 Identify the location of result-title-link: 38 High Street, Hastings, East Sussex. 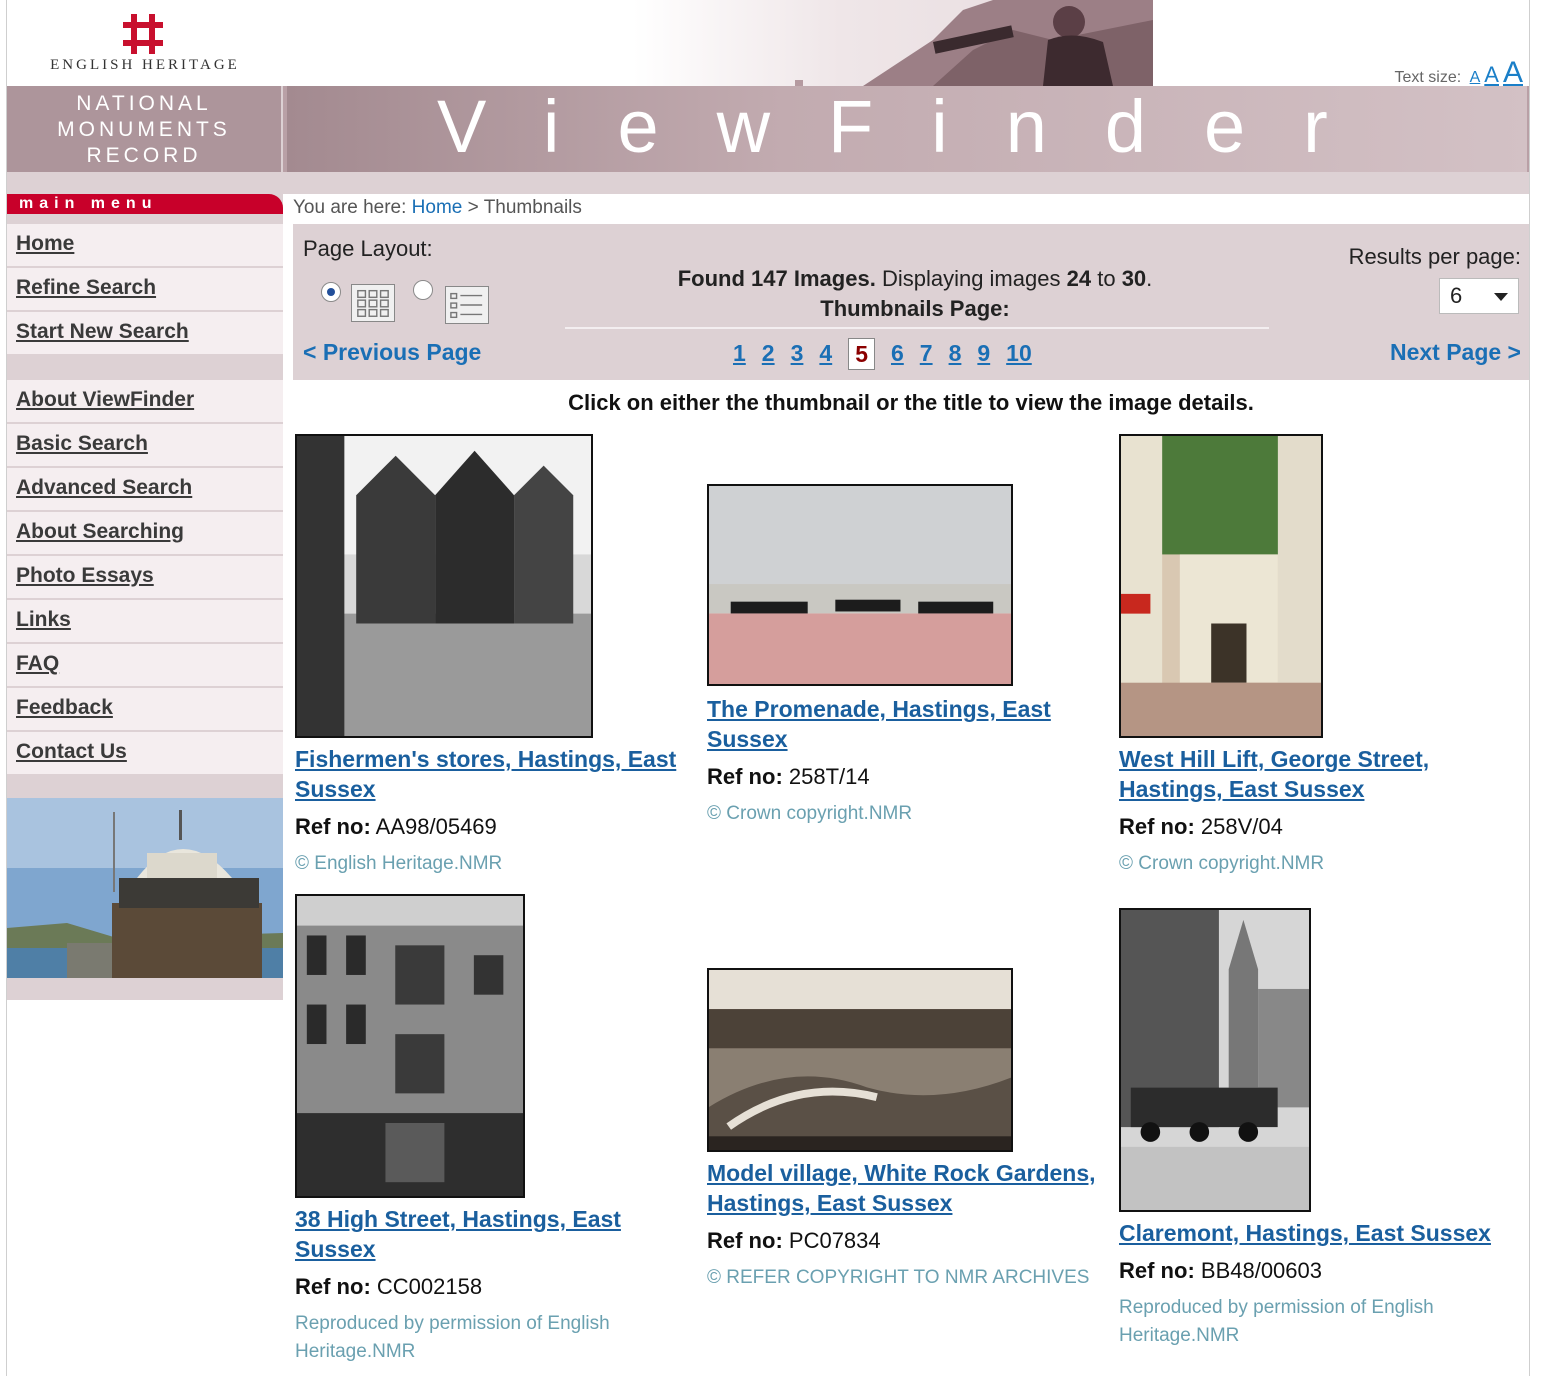
(495, 1234).